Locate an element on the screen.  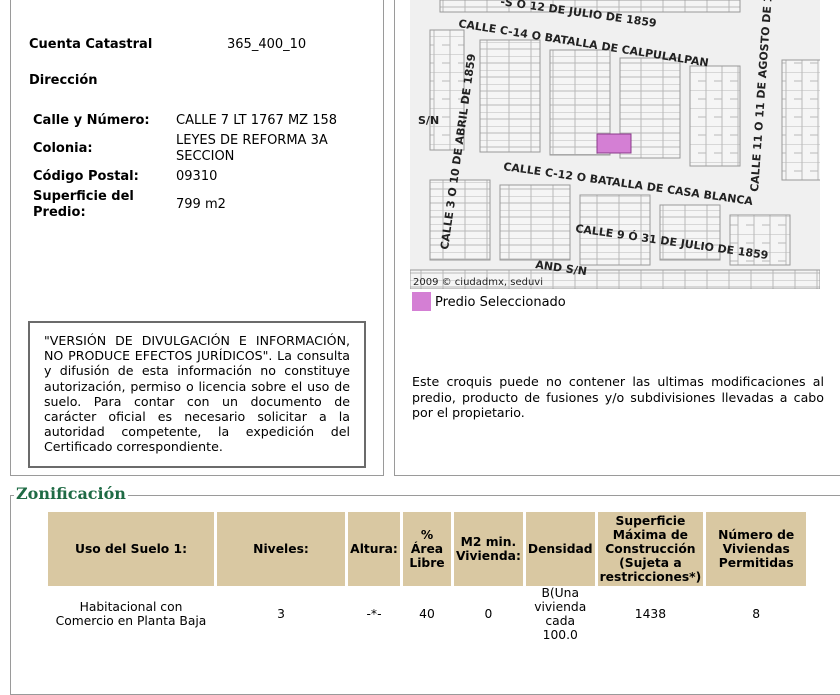
codigo-postal-label: Código Postal: is located at coordinates (86, 176).